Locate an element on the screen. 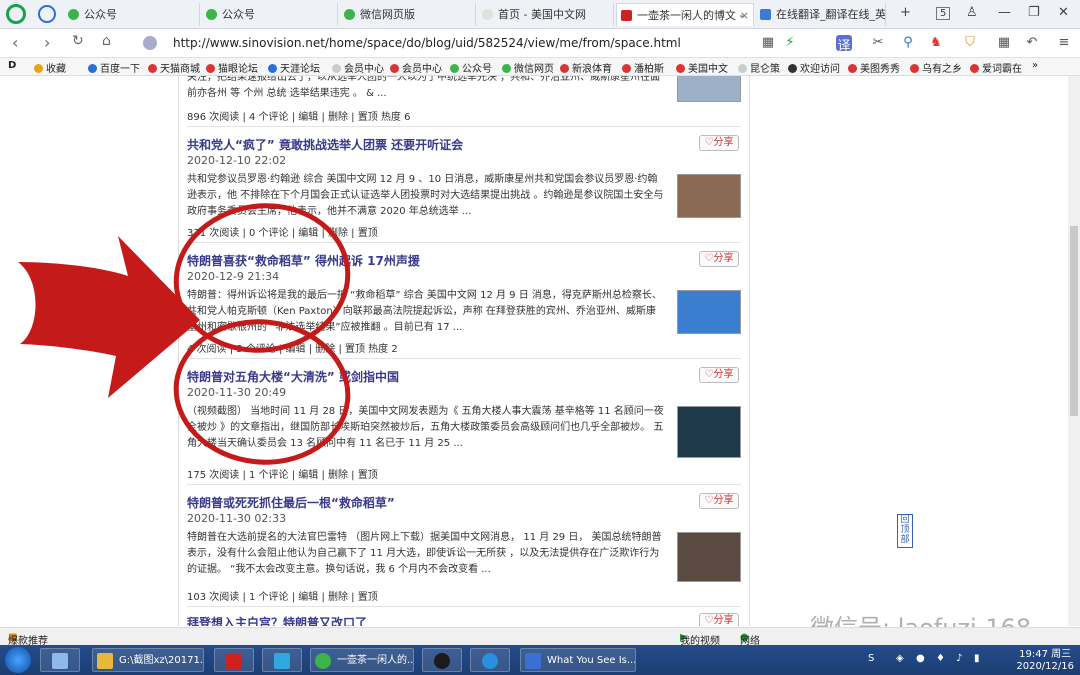 Image resolution: width=1080 pixels, height=675 pixels. home-icon: ⌂ is located at coordinates (106, 41).